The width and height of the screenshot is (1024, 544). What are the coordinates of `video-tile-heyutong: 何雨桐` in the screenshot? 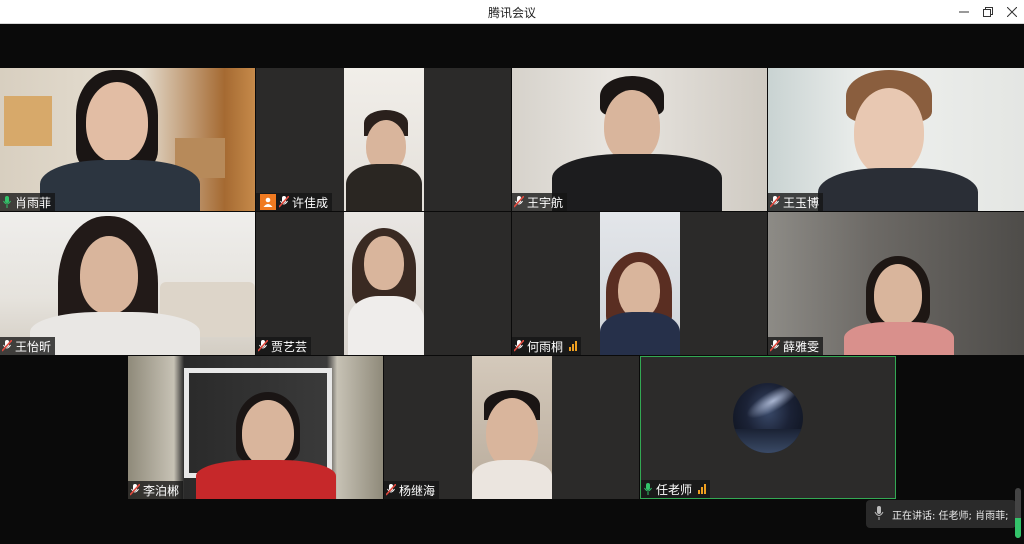 It's located at (639, 283).